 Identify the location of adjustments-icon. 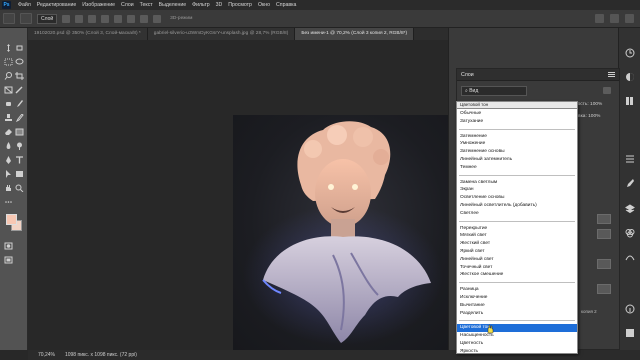
(630, 77).